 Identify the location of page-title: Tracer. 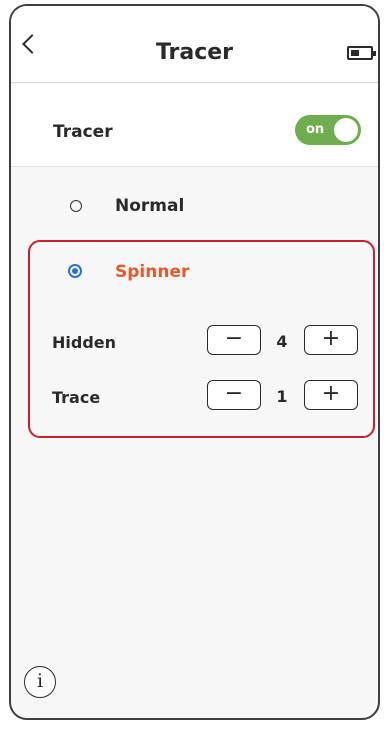
(194, 52).